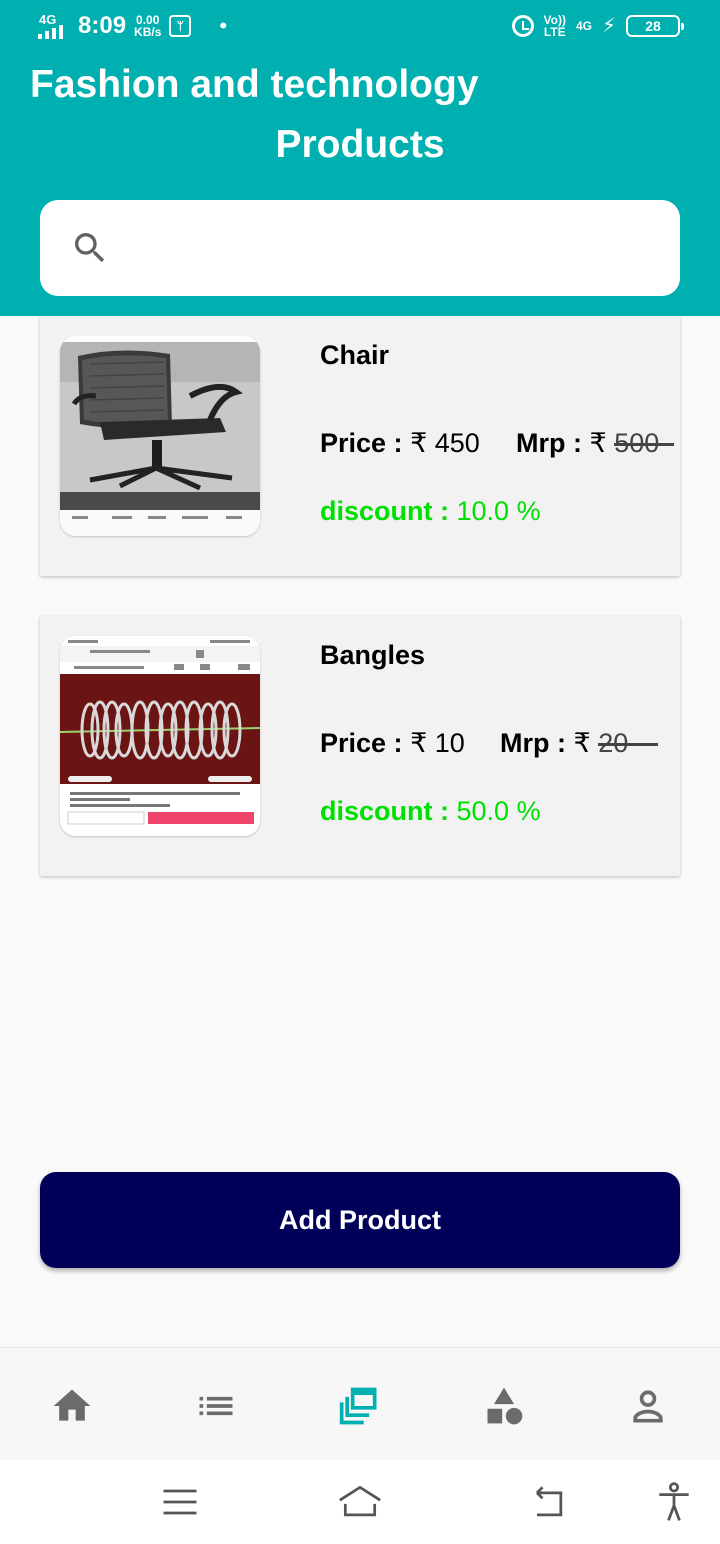 The image size is (720, 1544). I want to click on discount-value: 50.0 %, so click(498, 811).